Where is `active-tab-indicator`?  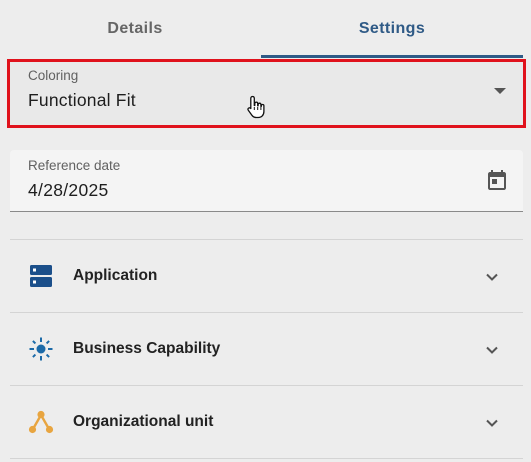 active-tab-indicator is located at coordinates (392, 56).